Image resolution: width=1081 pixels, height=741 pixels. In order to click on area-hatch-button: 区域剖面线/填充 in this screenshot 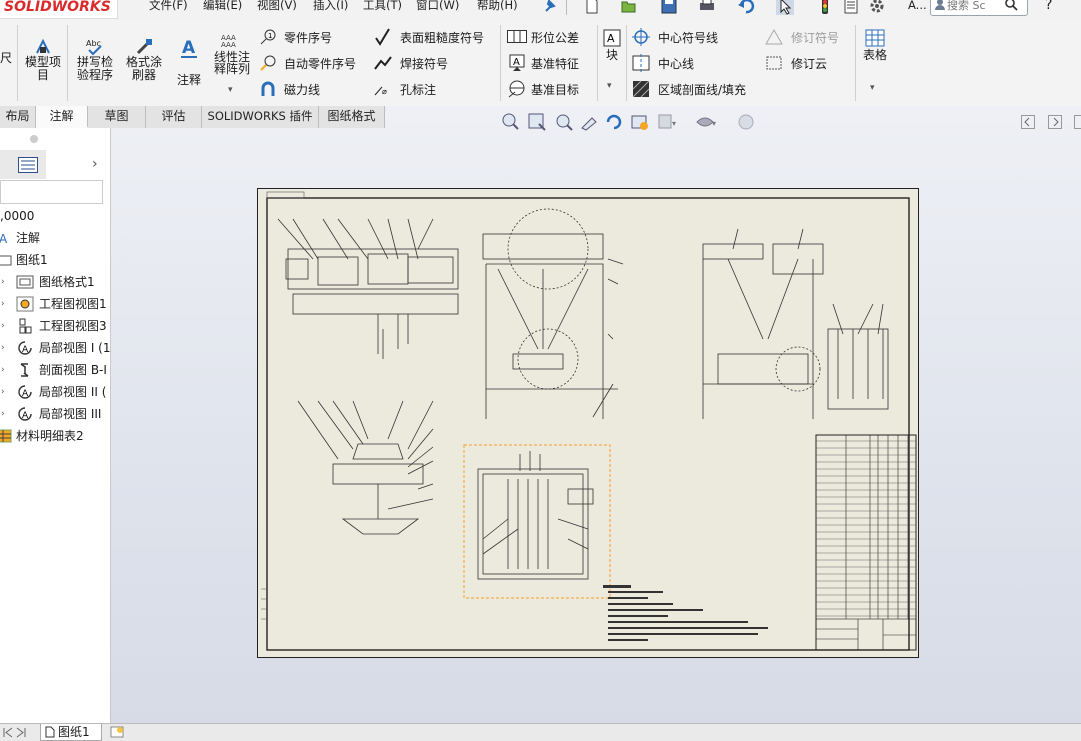, I will do `click(695, 89)`.